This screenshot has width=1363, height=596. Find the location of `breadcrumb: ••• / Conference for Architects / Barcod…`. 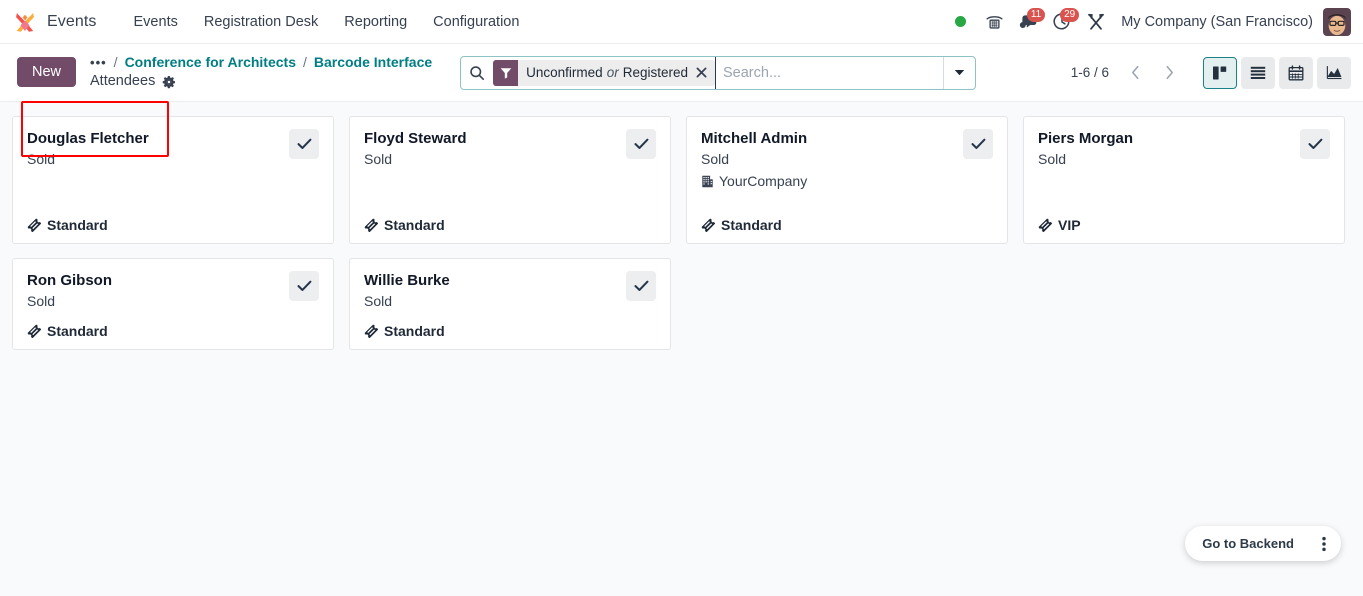

breadcrumb: ••• / Conference for Architects / Barcod… is located at coordinates (261, 72).